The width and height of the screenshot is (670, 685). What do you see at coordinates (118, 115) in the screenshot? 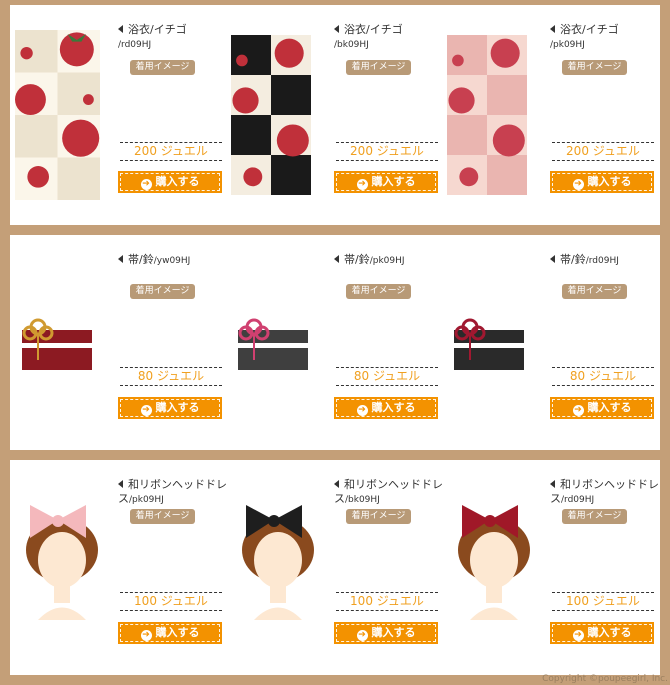
I see `item-yukata-rd: 浴衣/イチゴ/rd09HJ 着用イメージ 200 ジュエル ➔ 購入する` at bounding box center [118, 115].